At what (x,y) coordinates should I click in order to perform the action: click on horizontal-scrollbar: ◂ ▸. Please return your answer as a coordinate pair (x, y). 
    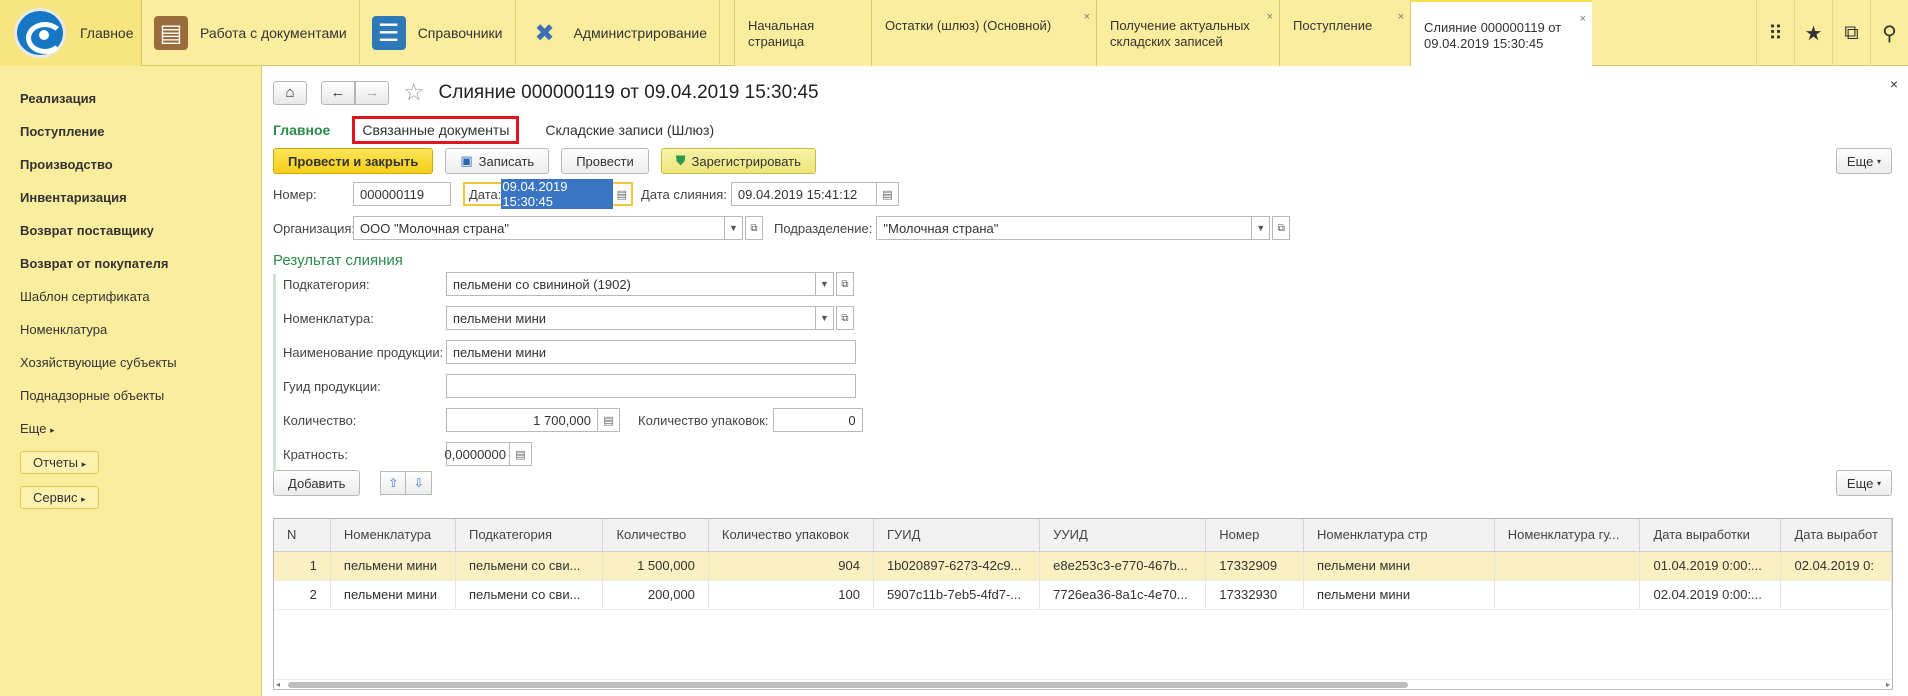
    Looking at the image, I should click on (1083, 684).